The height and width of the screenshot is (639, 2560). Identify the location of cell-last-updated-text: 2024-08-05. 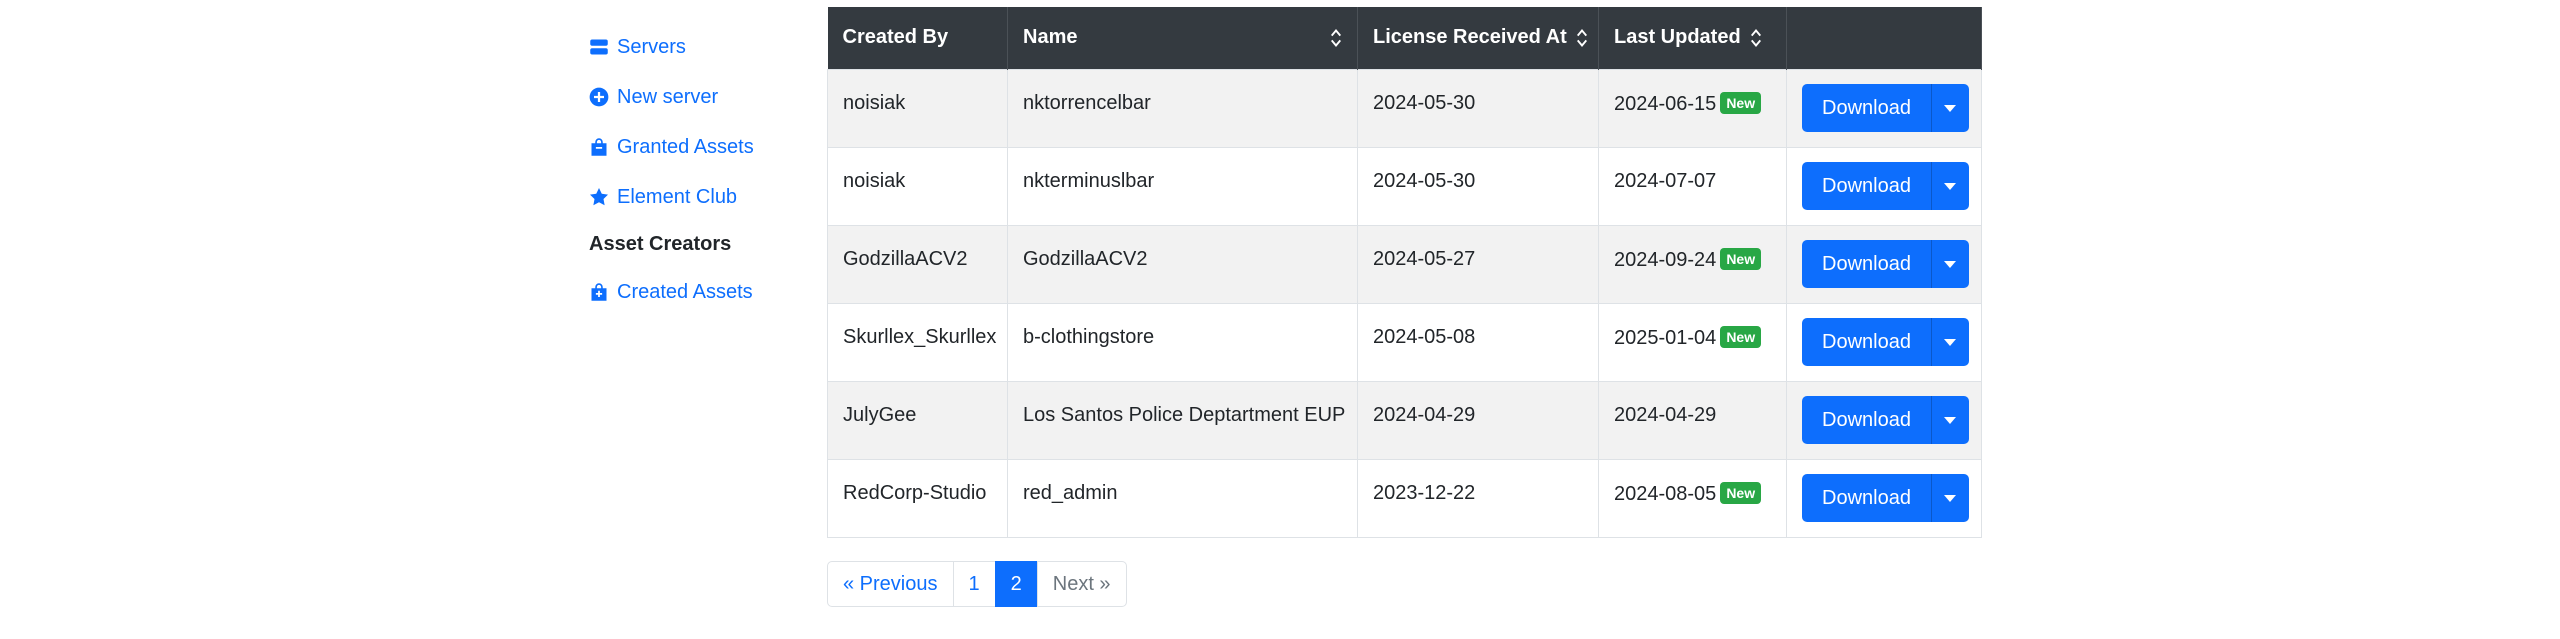
(1665, 493).